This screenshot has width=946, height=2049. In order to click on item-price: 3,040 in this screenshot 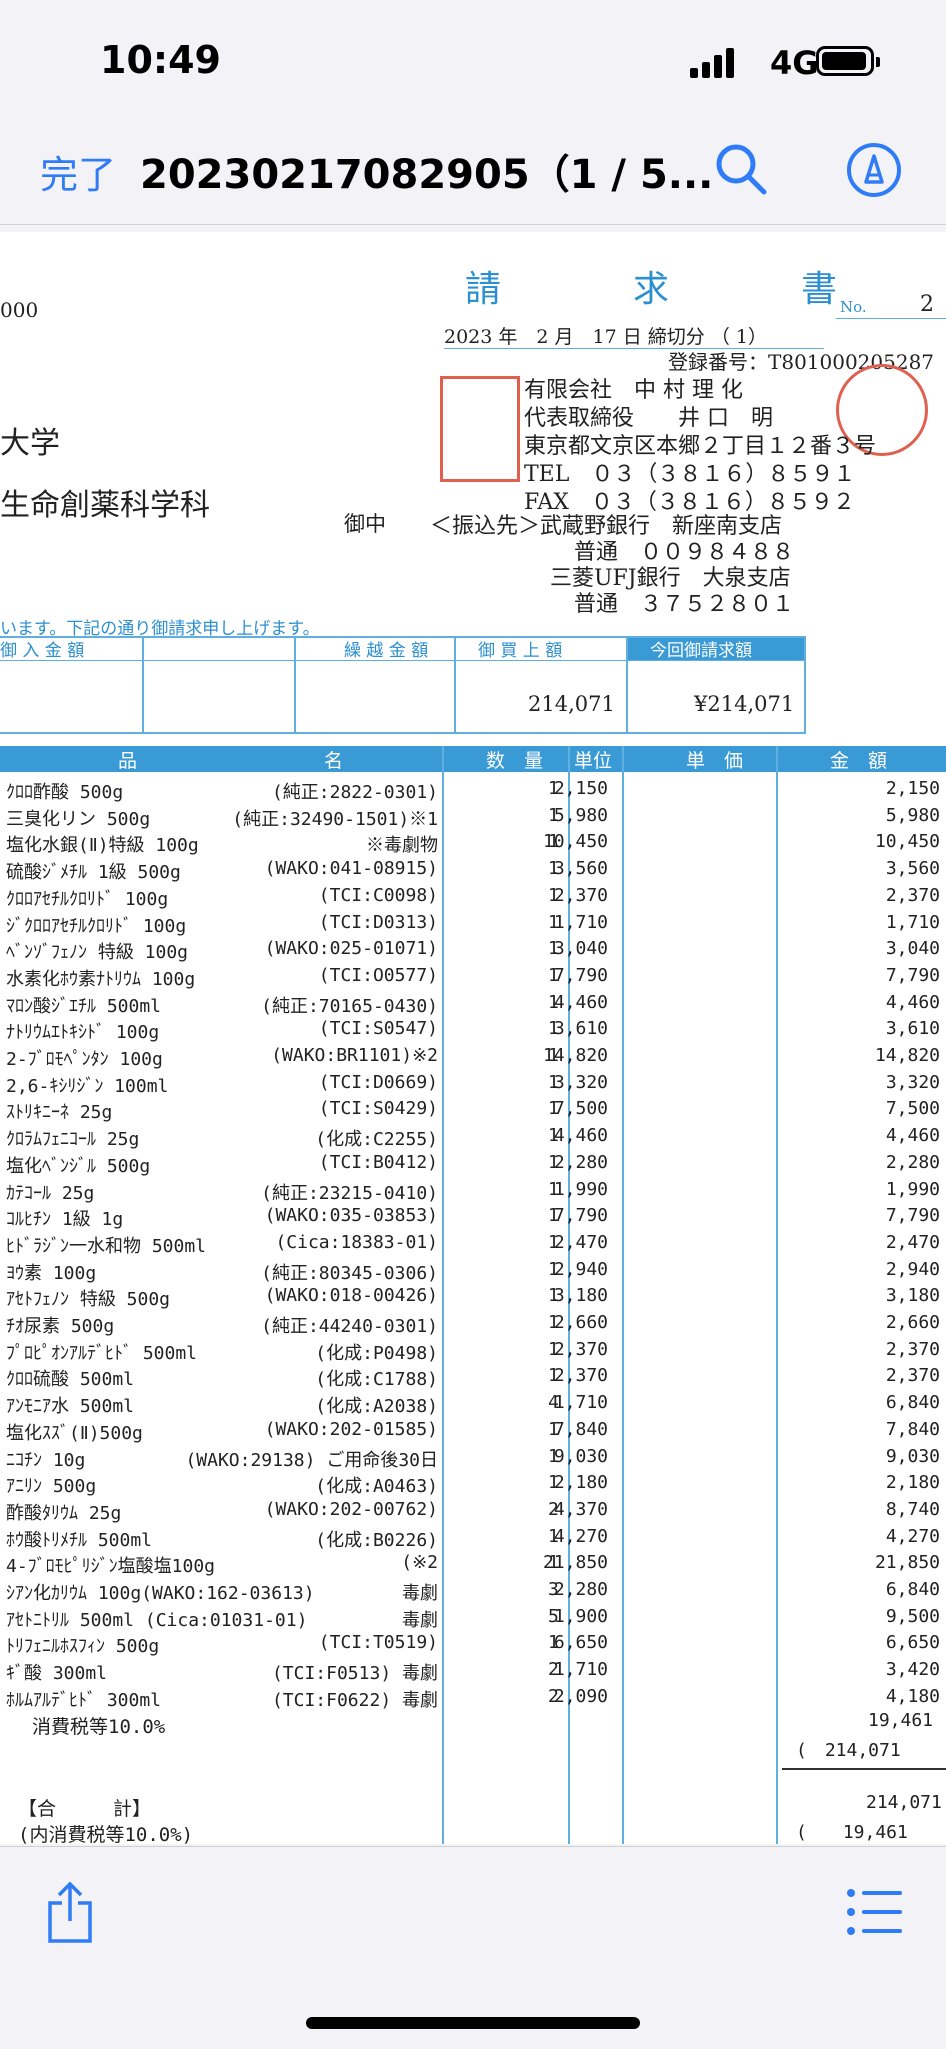, I will do `click(580, 949)`.